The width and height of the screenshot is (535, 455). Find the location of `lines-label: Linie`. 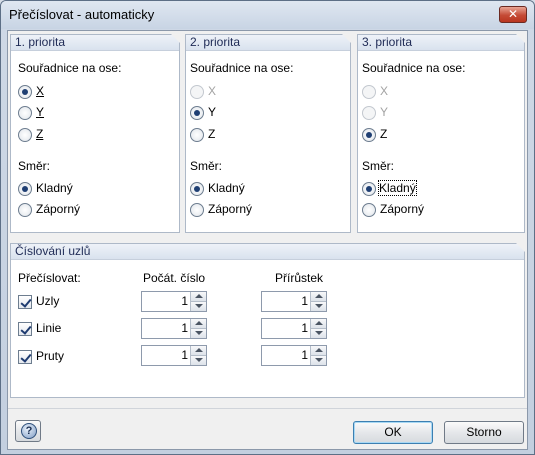

lines-label: Linie is located at coordinates (48, 328).